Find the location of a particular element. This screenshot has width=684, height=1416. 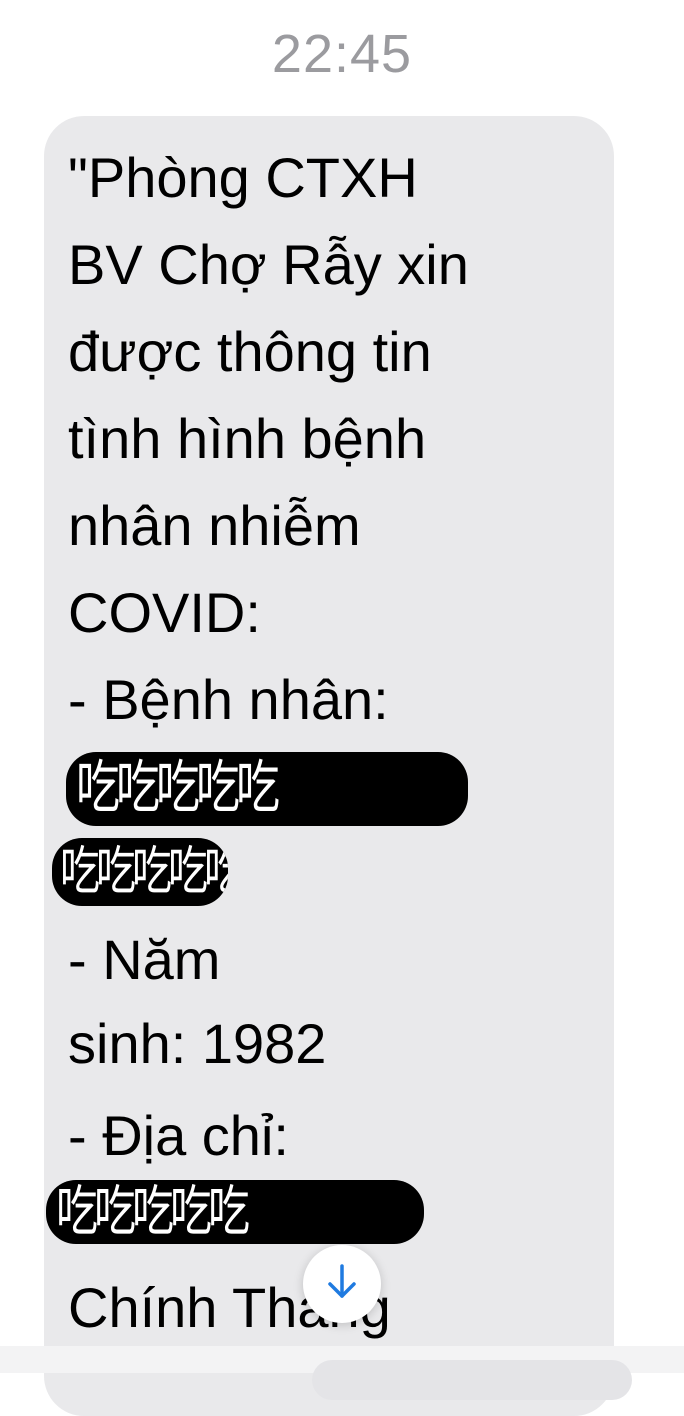

message-line: - Bệnh nhân: is located at coordinates (228, 699).